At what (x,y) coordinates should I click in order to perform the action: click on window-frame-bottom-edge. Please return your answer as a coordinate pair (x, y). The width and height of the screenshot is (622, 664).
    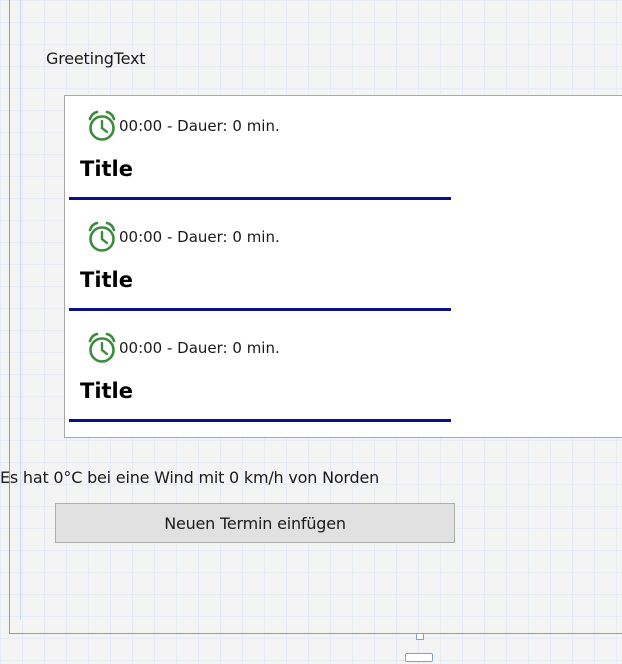
    Looking at the image, I should click on (315, 633).